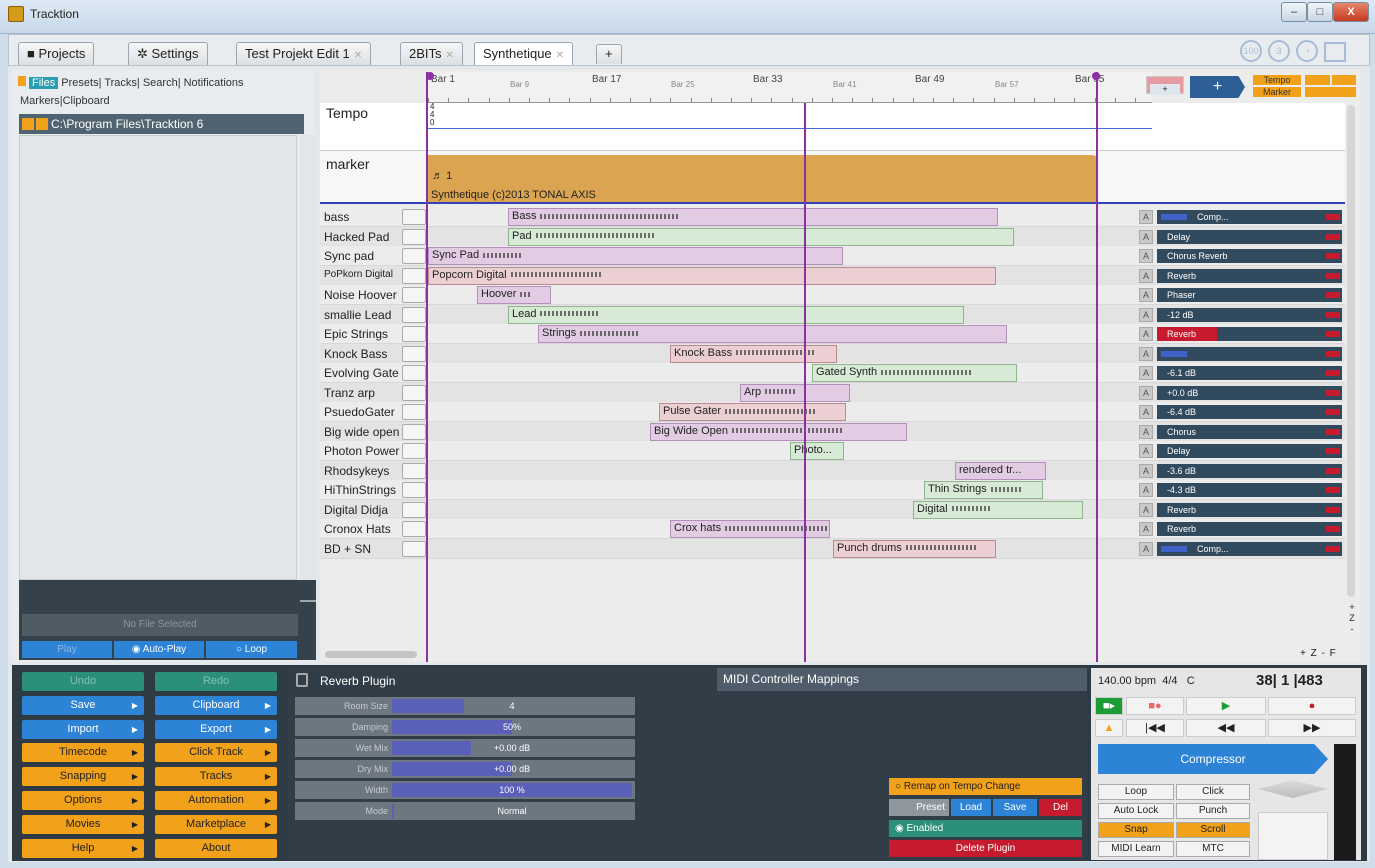 This screenshot has width=1375, height=868. Describe the element at coordinates (1096, 76) in the screenshot. I see `loop-end-handle` at that location.